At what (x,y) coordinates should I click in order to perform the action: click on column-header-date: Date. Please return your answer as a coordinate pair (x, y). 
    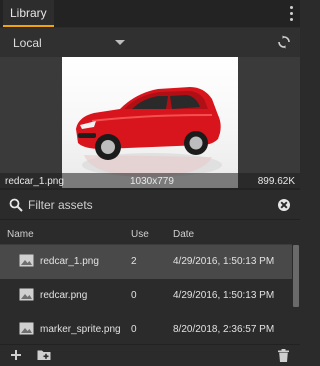
    Looking at the image, I should click on (183, 234).